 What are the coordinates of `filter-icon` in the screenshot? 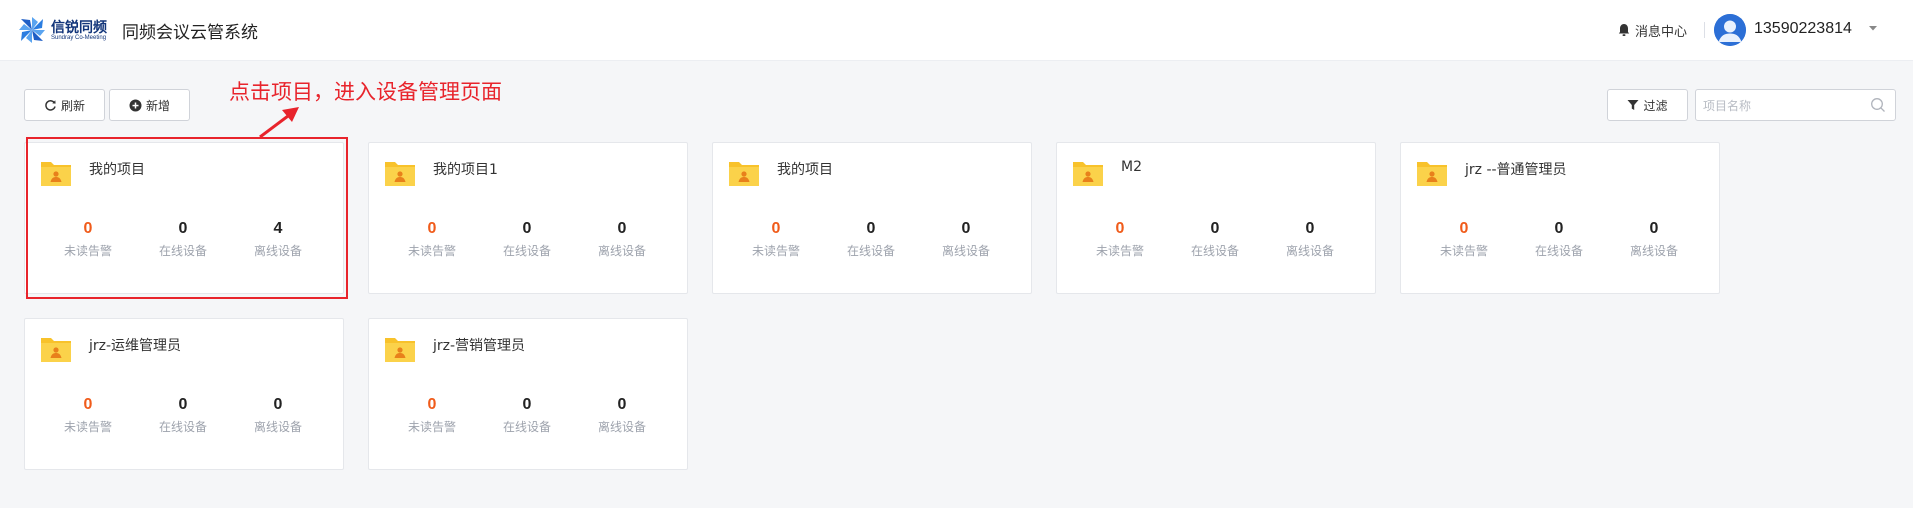 It's located at (1633, 105).